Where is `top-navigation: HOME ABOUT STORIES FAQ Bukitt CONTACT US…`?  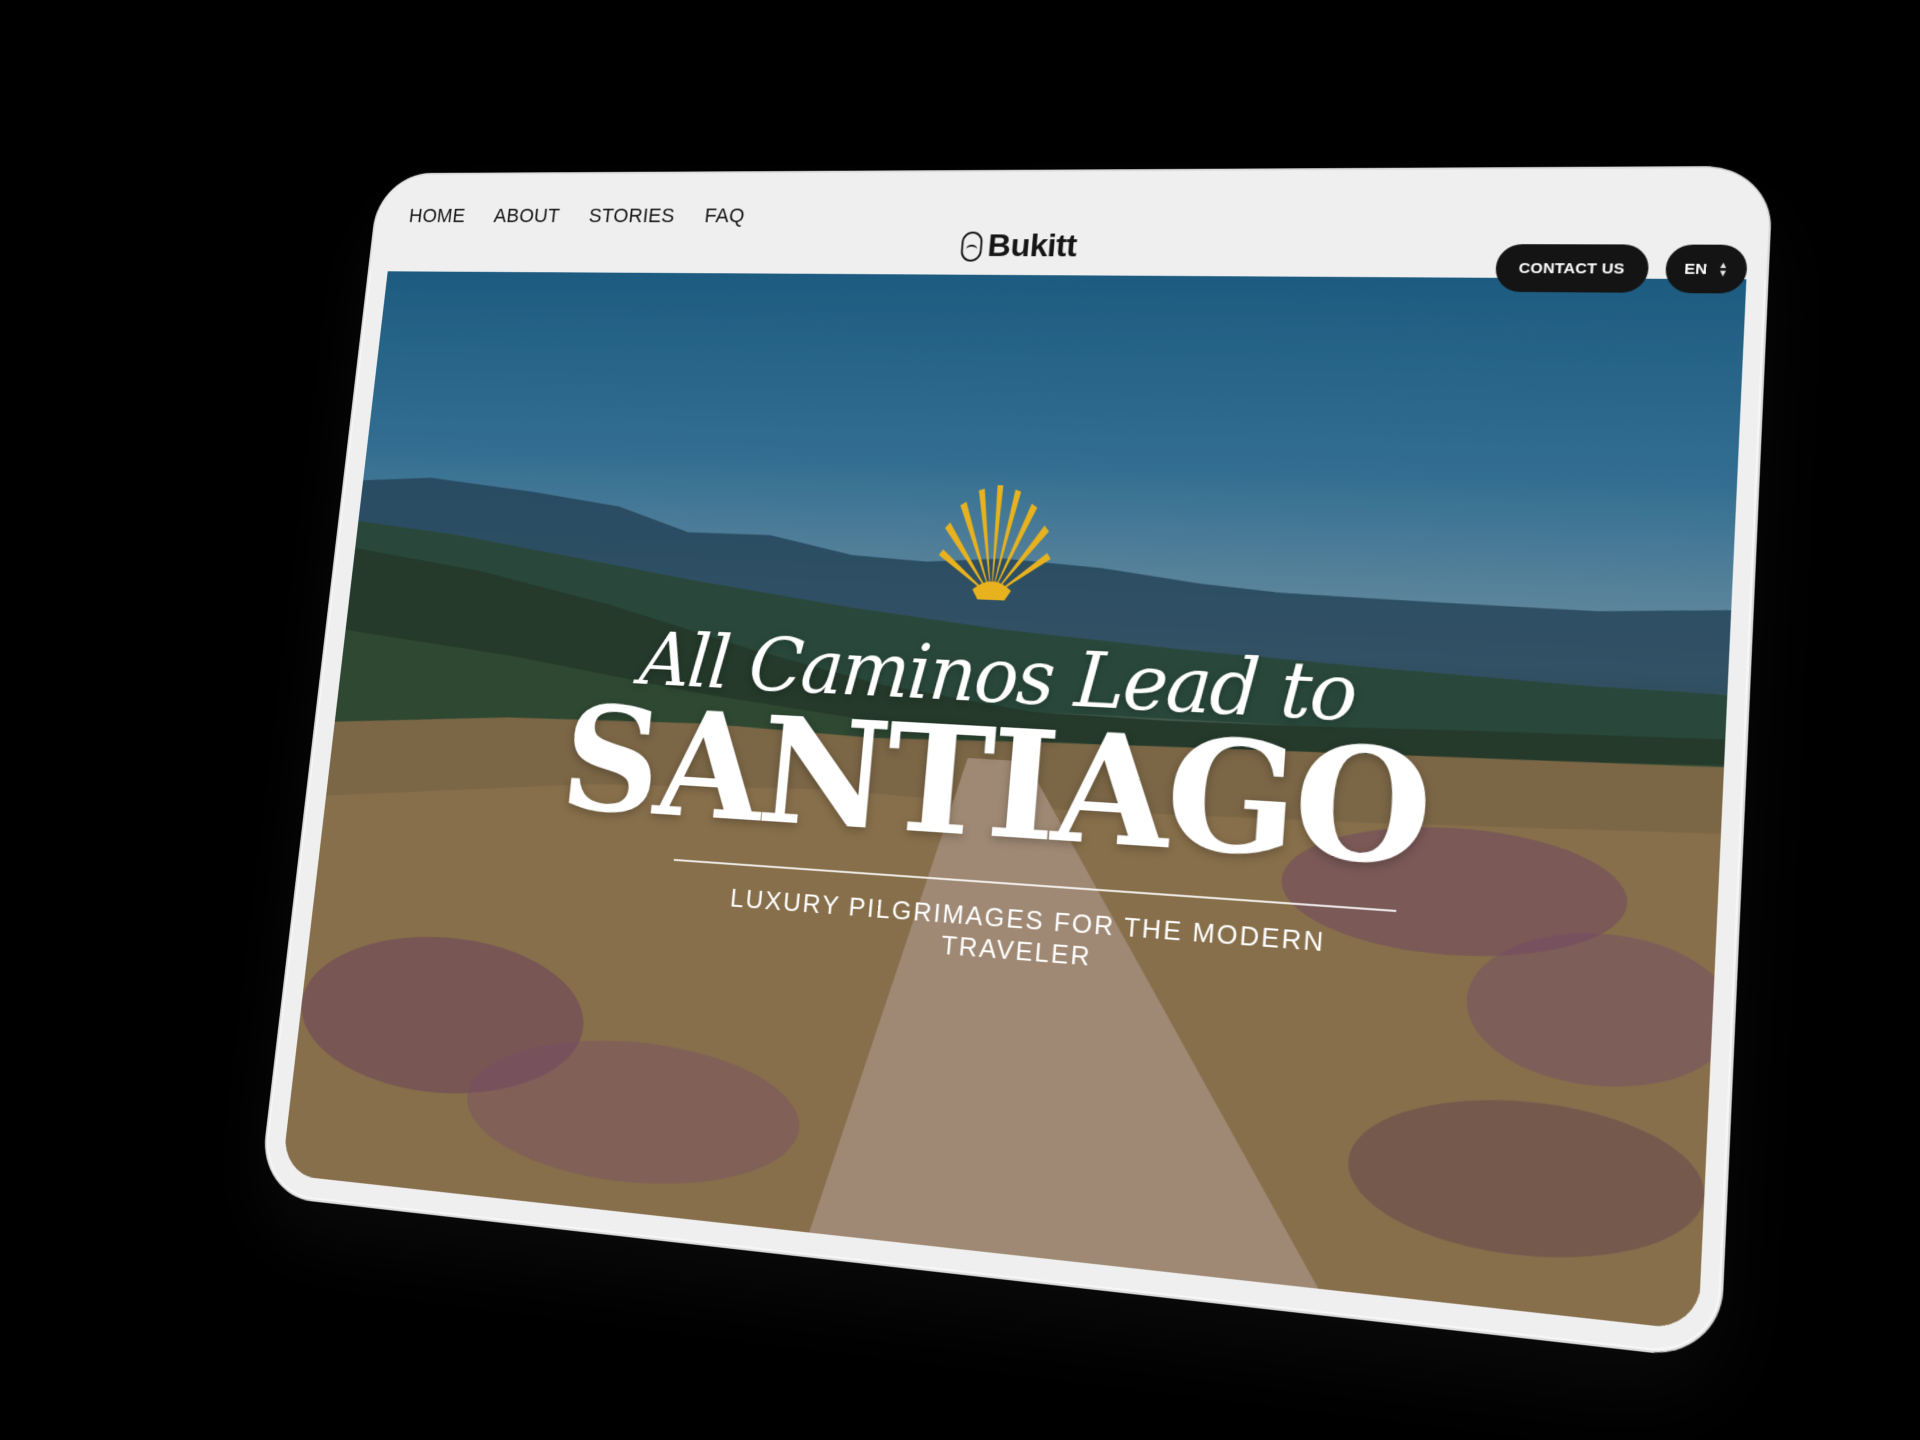 top-navigation: HOME ABOUT STORIES FAQ Bukitt CONTACT US… is located at coordinates (1071, 224).